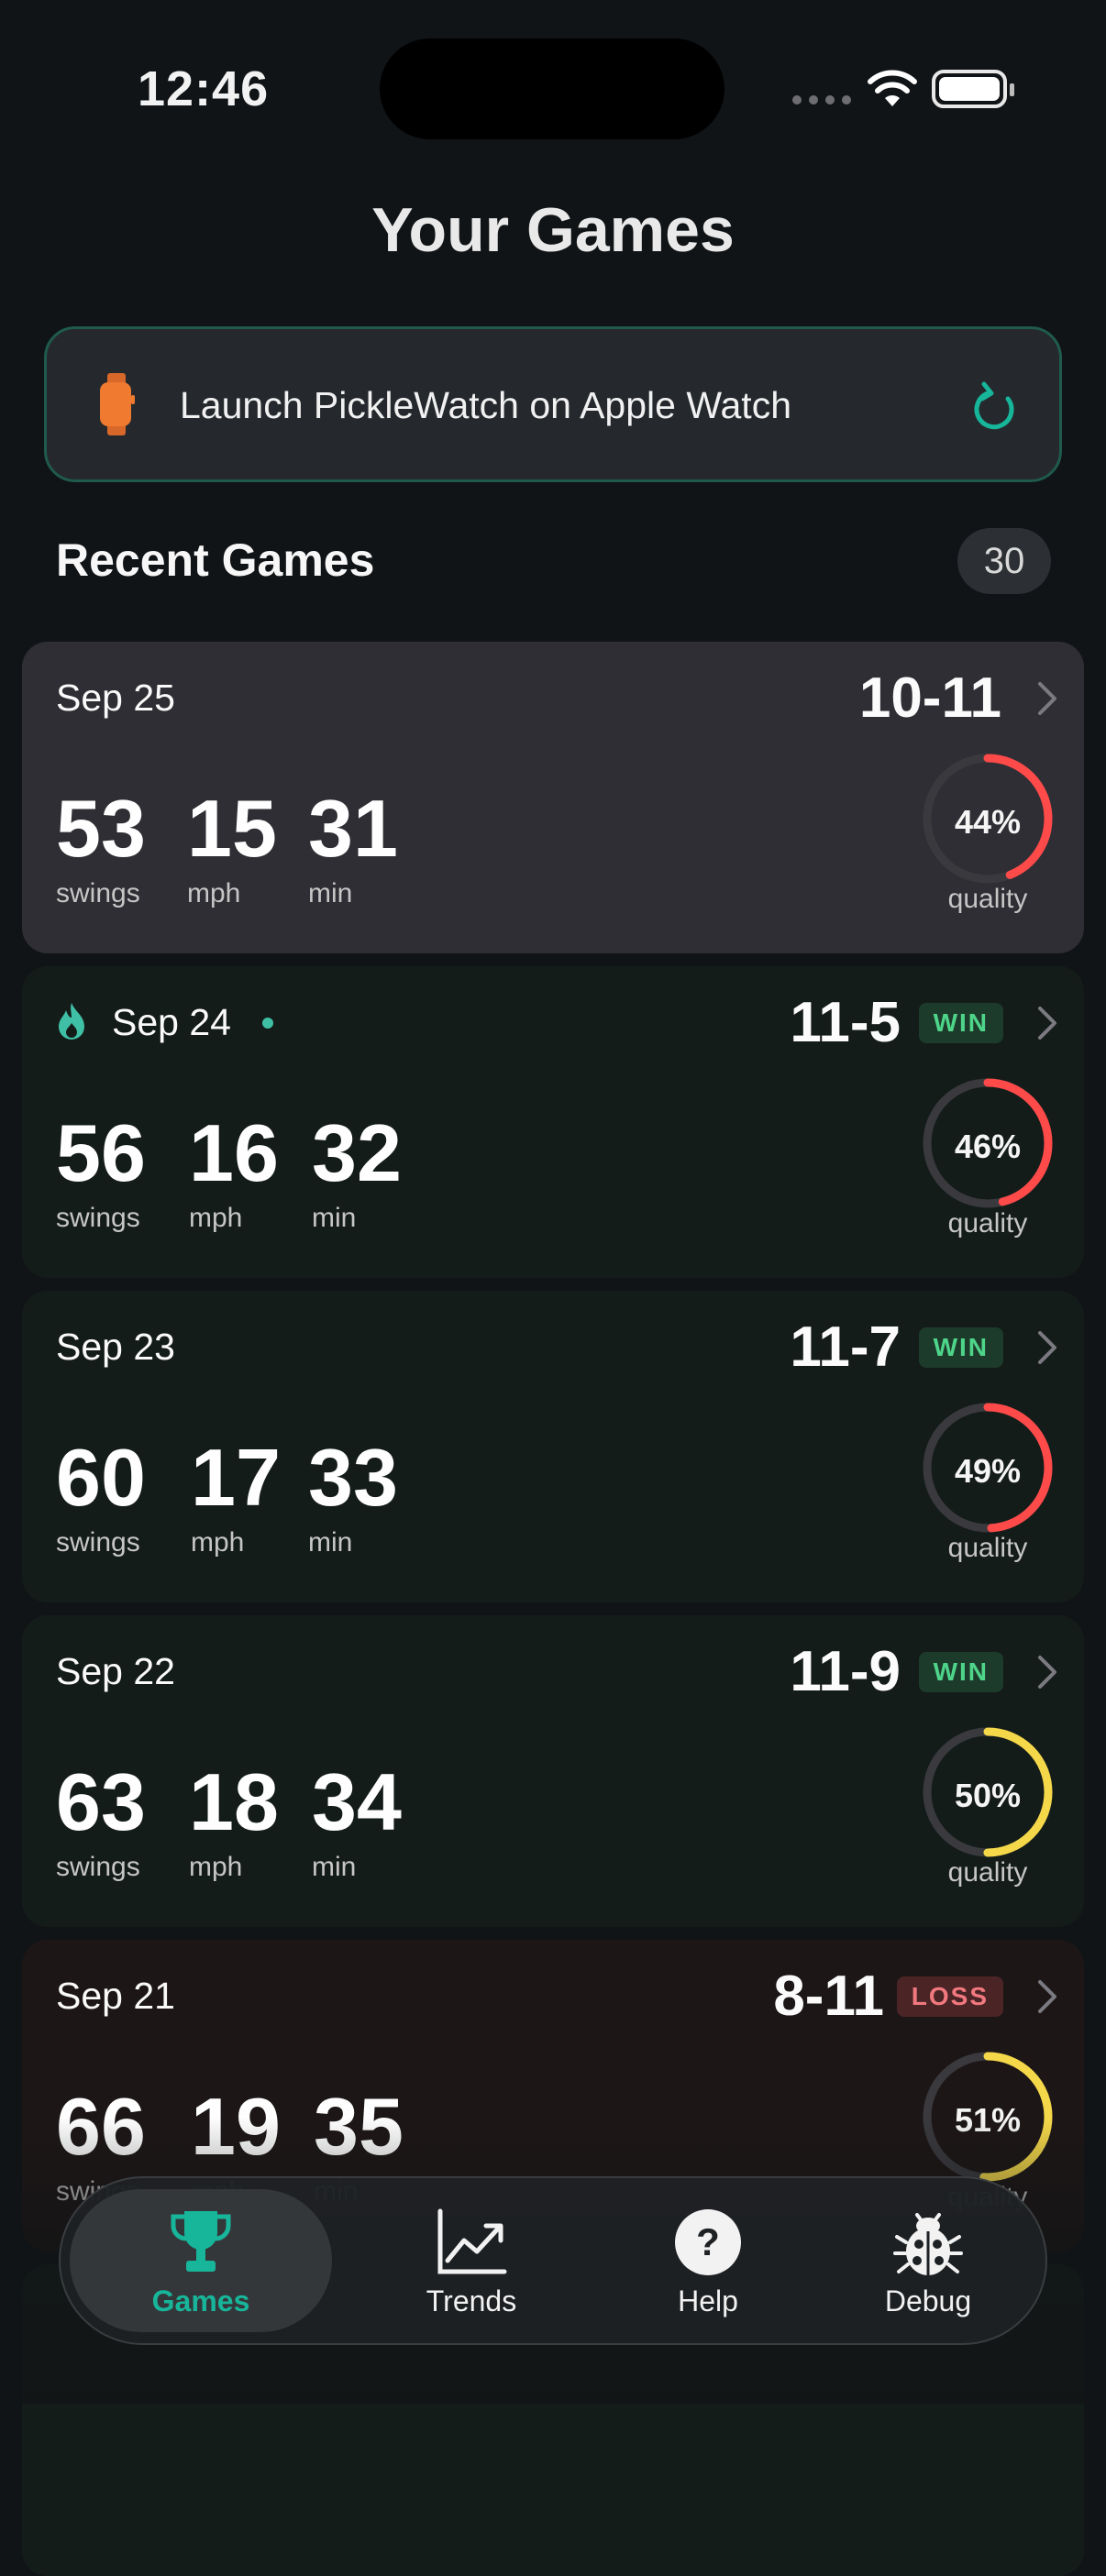 This screenshot has height=2576, width=1106. What do you see at coordinates (118, 404) in the screenshot?
I see `apple-watch-icon` at bounding box center [118, 404].